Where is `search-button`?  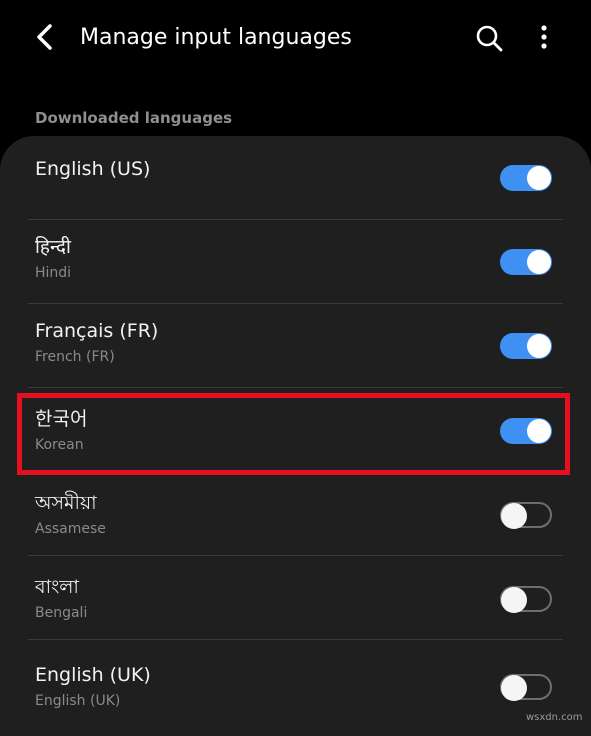 search-button is located at coordinates (490, 38).